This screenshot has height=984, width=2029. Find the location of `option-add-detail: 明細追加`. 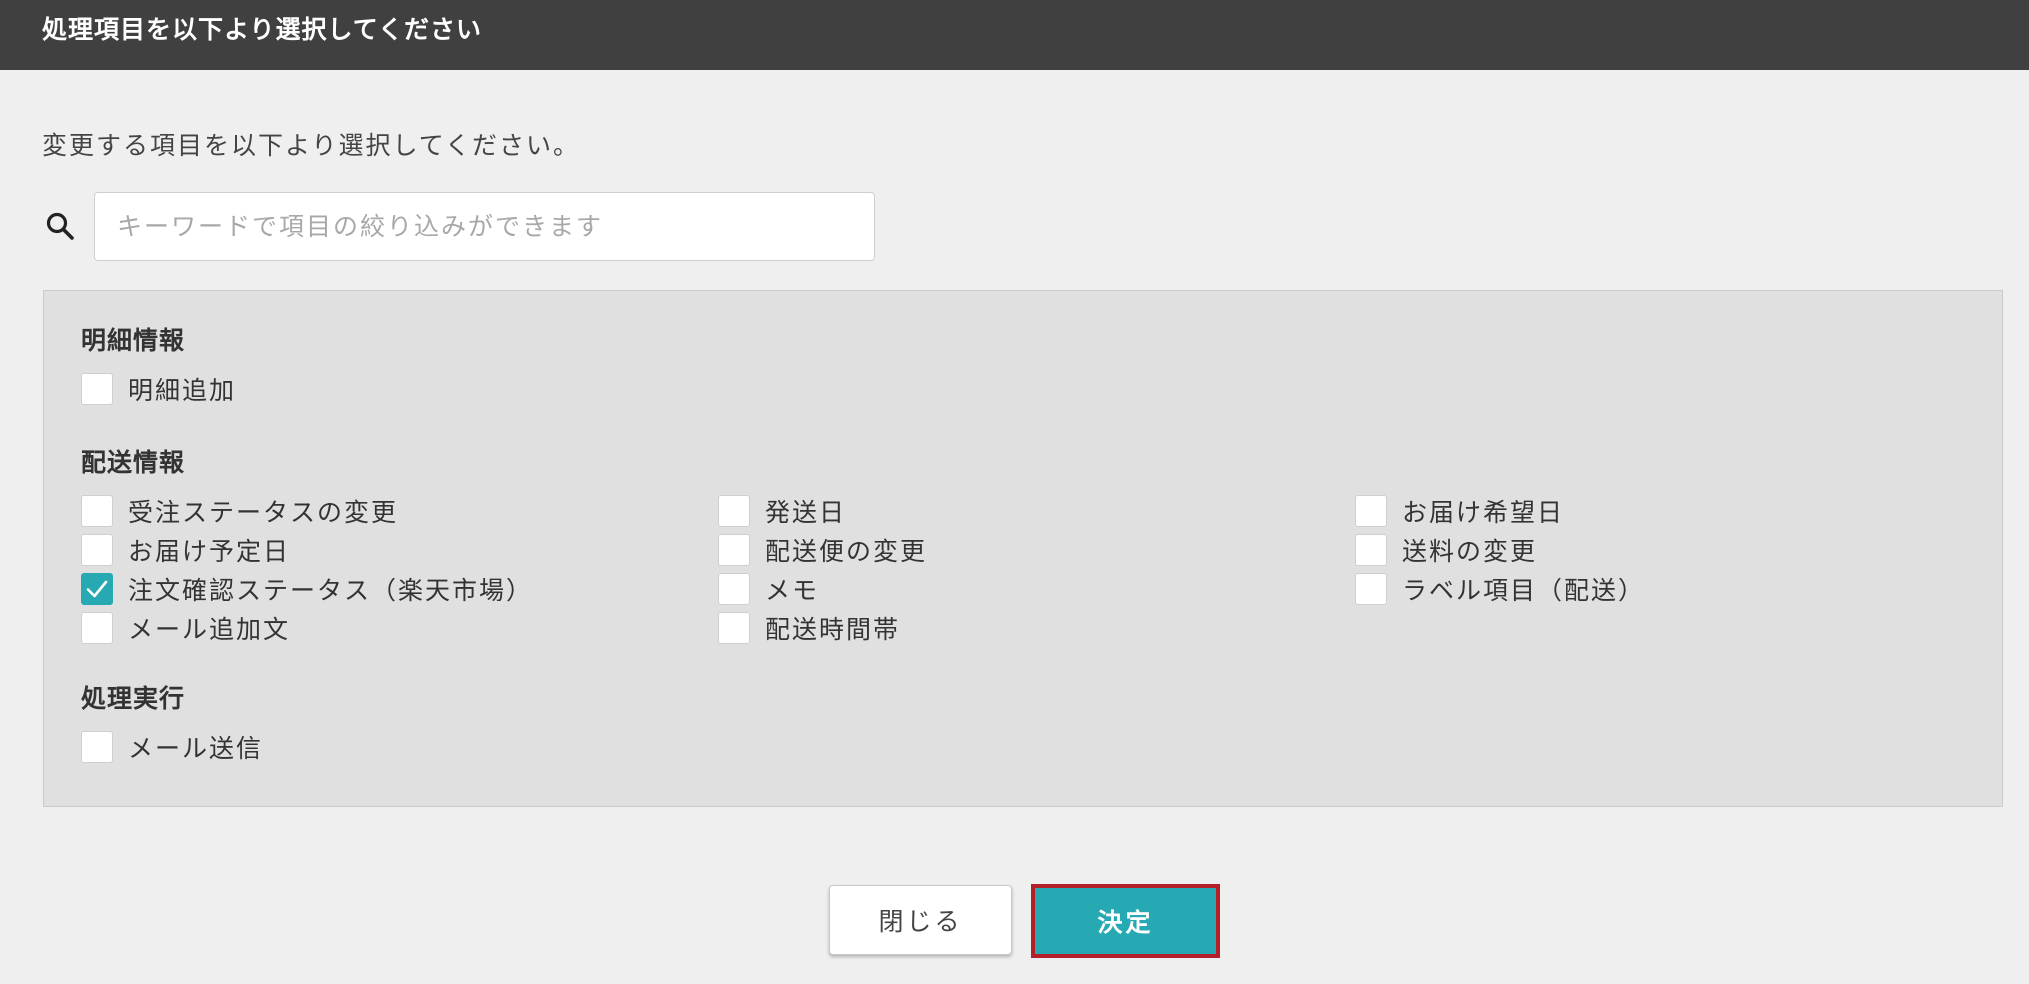

option-add-detail: 明細追加 is located at coordinates (158, 389).